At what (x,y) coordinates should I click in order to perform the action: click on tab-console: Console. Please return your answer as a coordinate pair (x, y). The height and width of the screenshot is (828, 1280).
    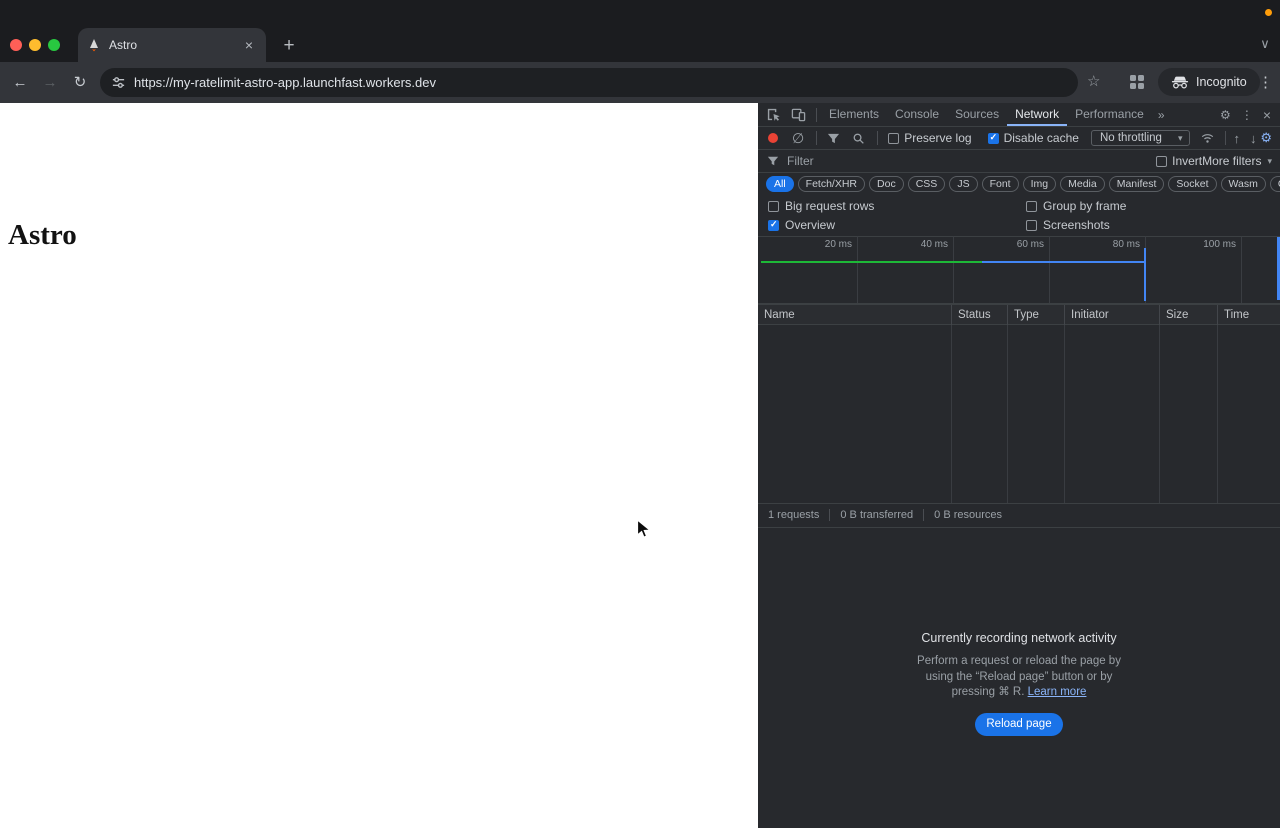
    Looking at the image, I should click on (917, 114).